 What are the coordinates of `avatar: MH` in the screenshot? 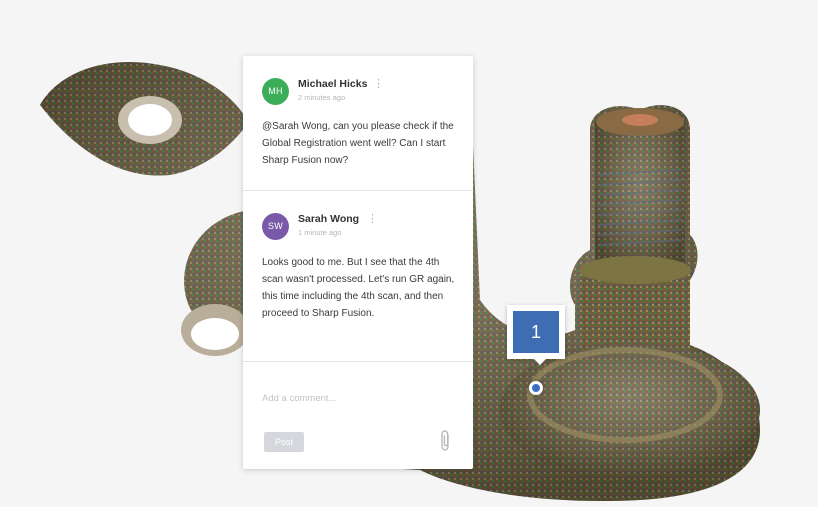 It's located at (275, 91).